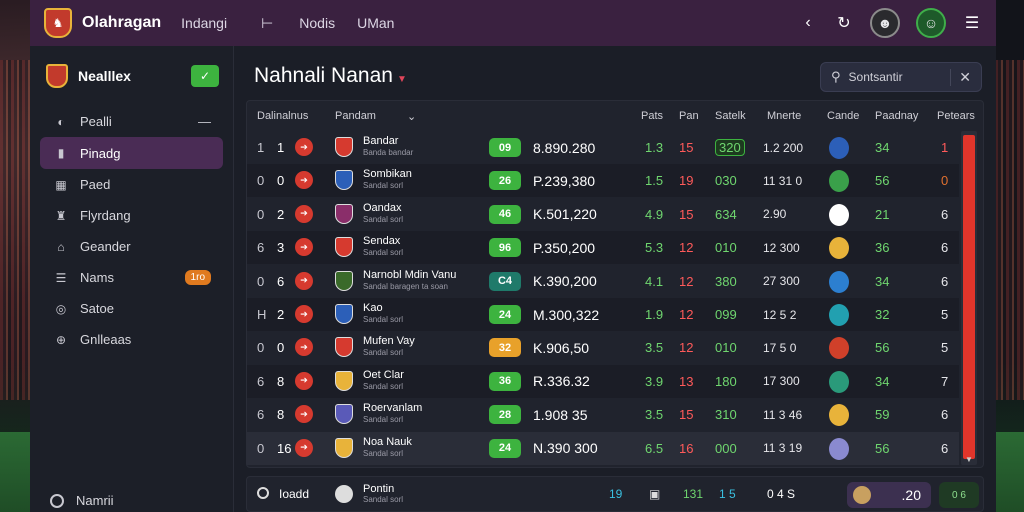 The width and height of the screenshot is (1024, 512). I want to click on team-name-cell: Mufen Vay Sandal sorl, so click(389, 346).